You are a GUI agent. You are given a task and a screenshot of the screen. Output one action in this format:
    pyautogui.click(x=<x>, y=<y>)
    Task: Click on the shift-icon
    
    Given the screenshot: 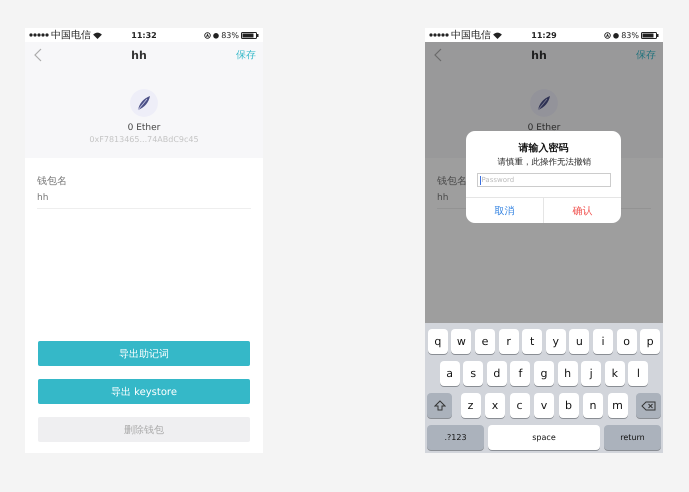 What is the action you would take?
    pyautogui.click(x=440, y=405)
    